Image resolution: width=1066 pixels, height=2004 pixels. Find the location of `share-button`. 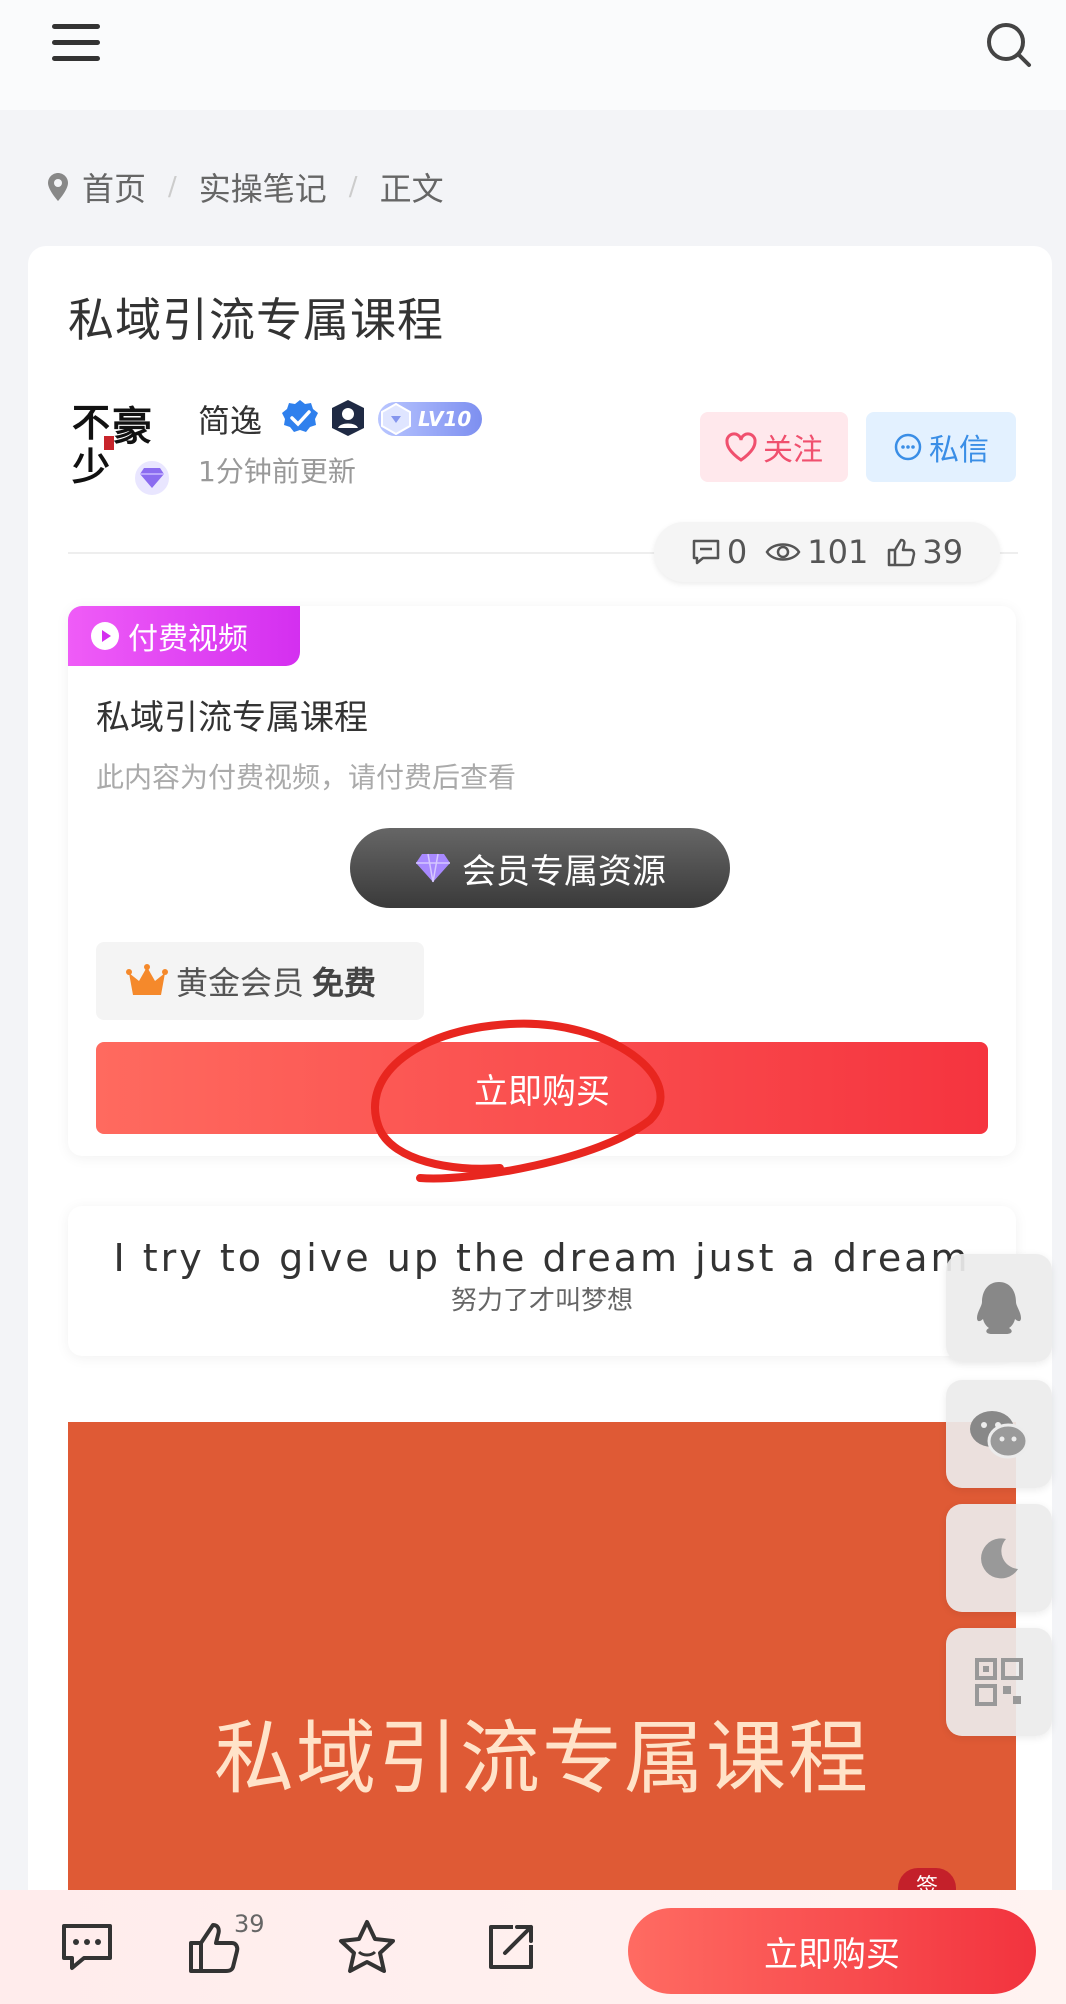

share-button is located at coordinates (511, 1947).